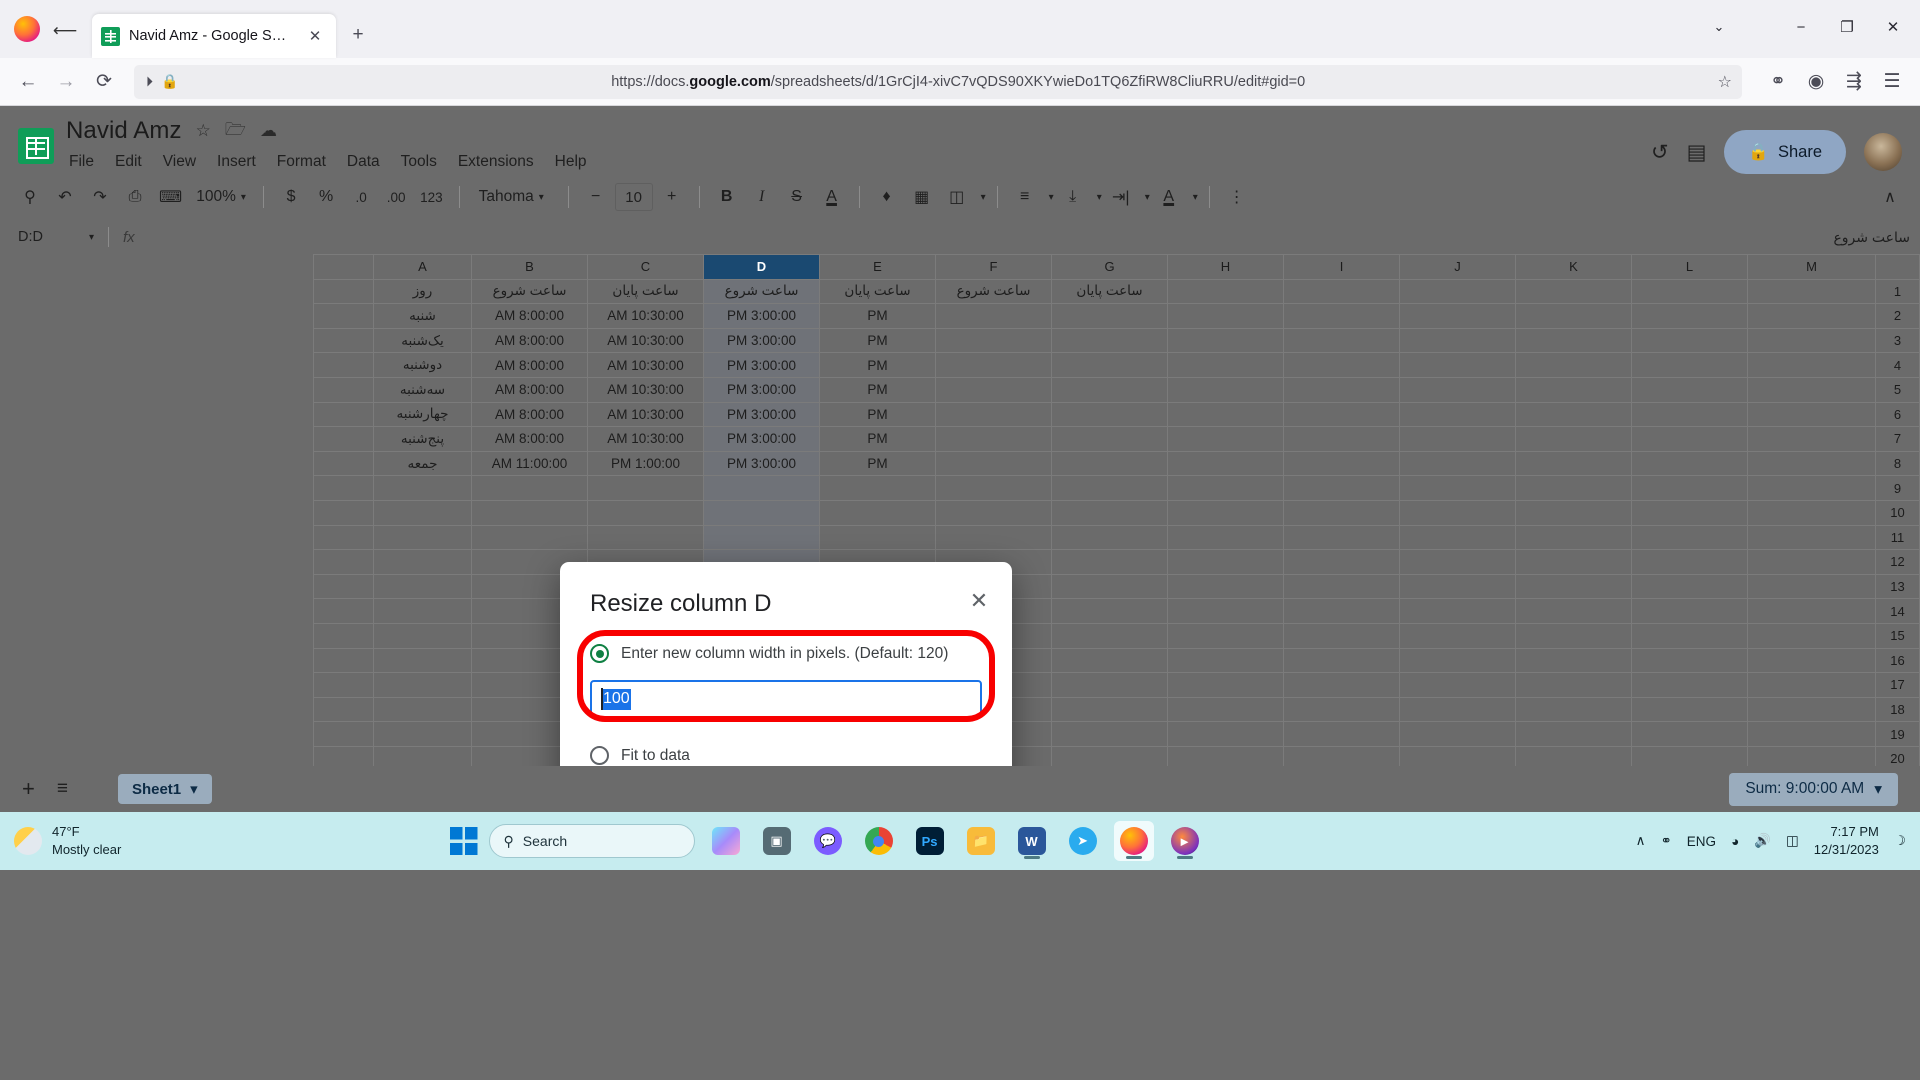  Describe the element at coordinates (1121, 197) in the screenshot. I see `text-rotation-icon: ⇥|` at that location.